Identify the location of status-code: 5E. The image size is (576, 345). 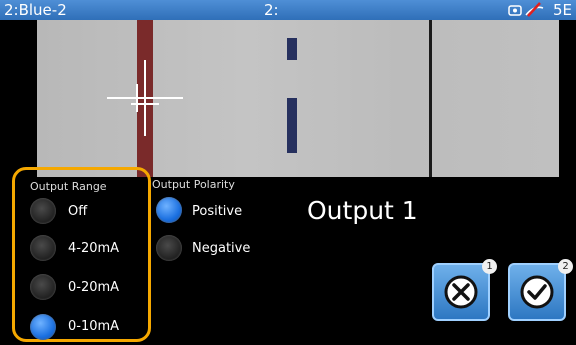
(562, 10).